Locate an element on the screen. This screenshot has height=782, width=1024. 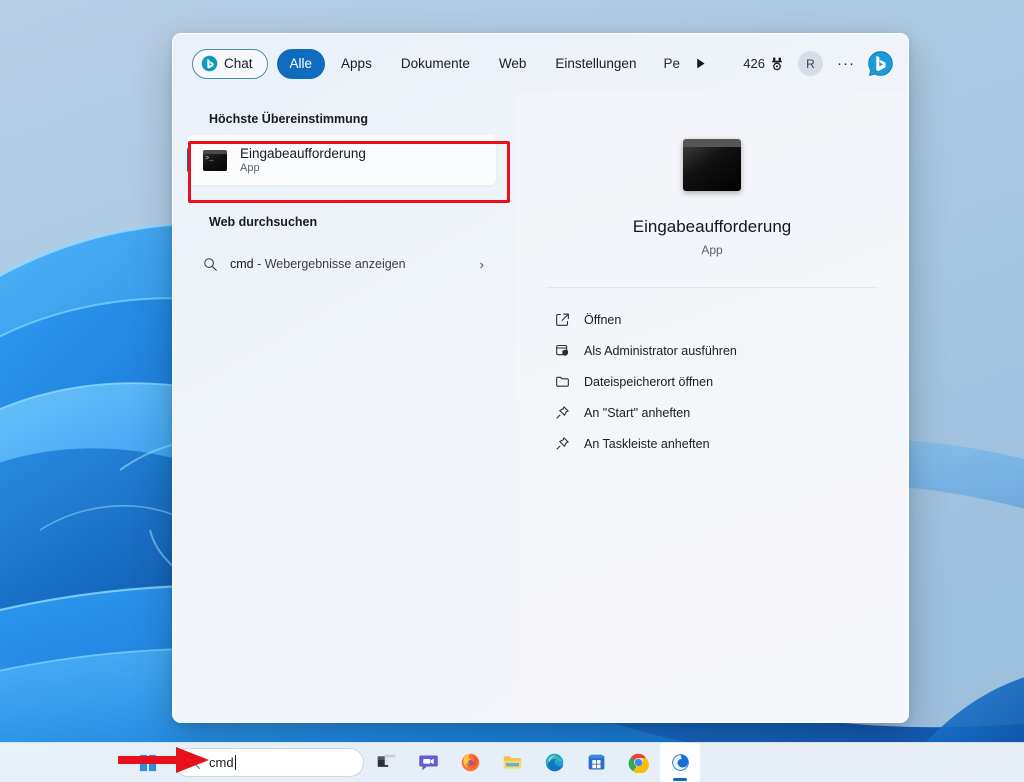
taskbar-item-edge is located at coordinates (554, 762).